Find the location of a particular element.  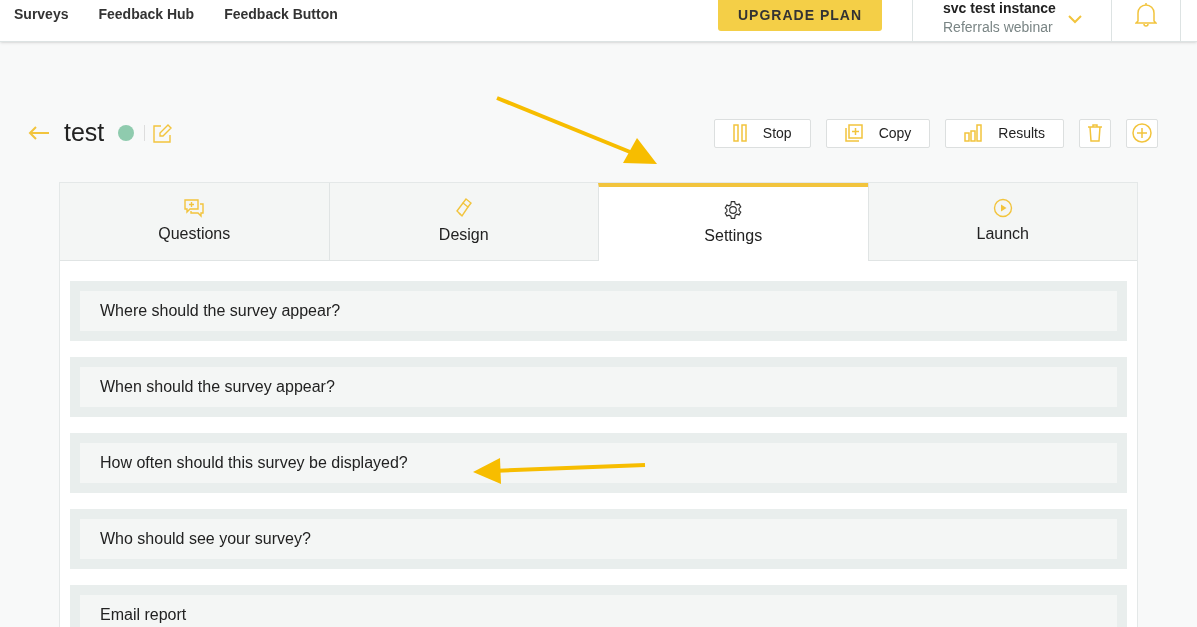

account-name: svc test instance is located at coordinates (999, 9).